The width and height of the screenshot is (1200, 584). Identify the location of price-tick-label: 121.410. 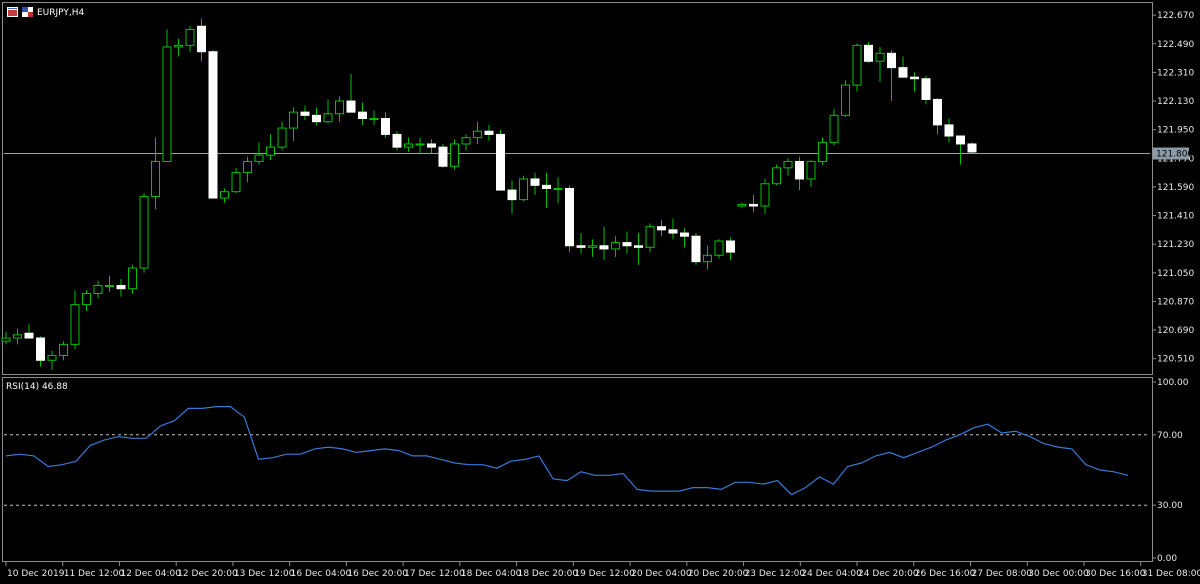
(1175, 217).